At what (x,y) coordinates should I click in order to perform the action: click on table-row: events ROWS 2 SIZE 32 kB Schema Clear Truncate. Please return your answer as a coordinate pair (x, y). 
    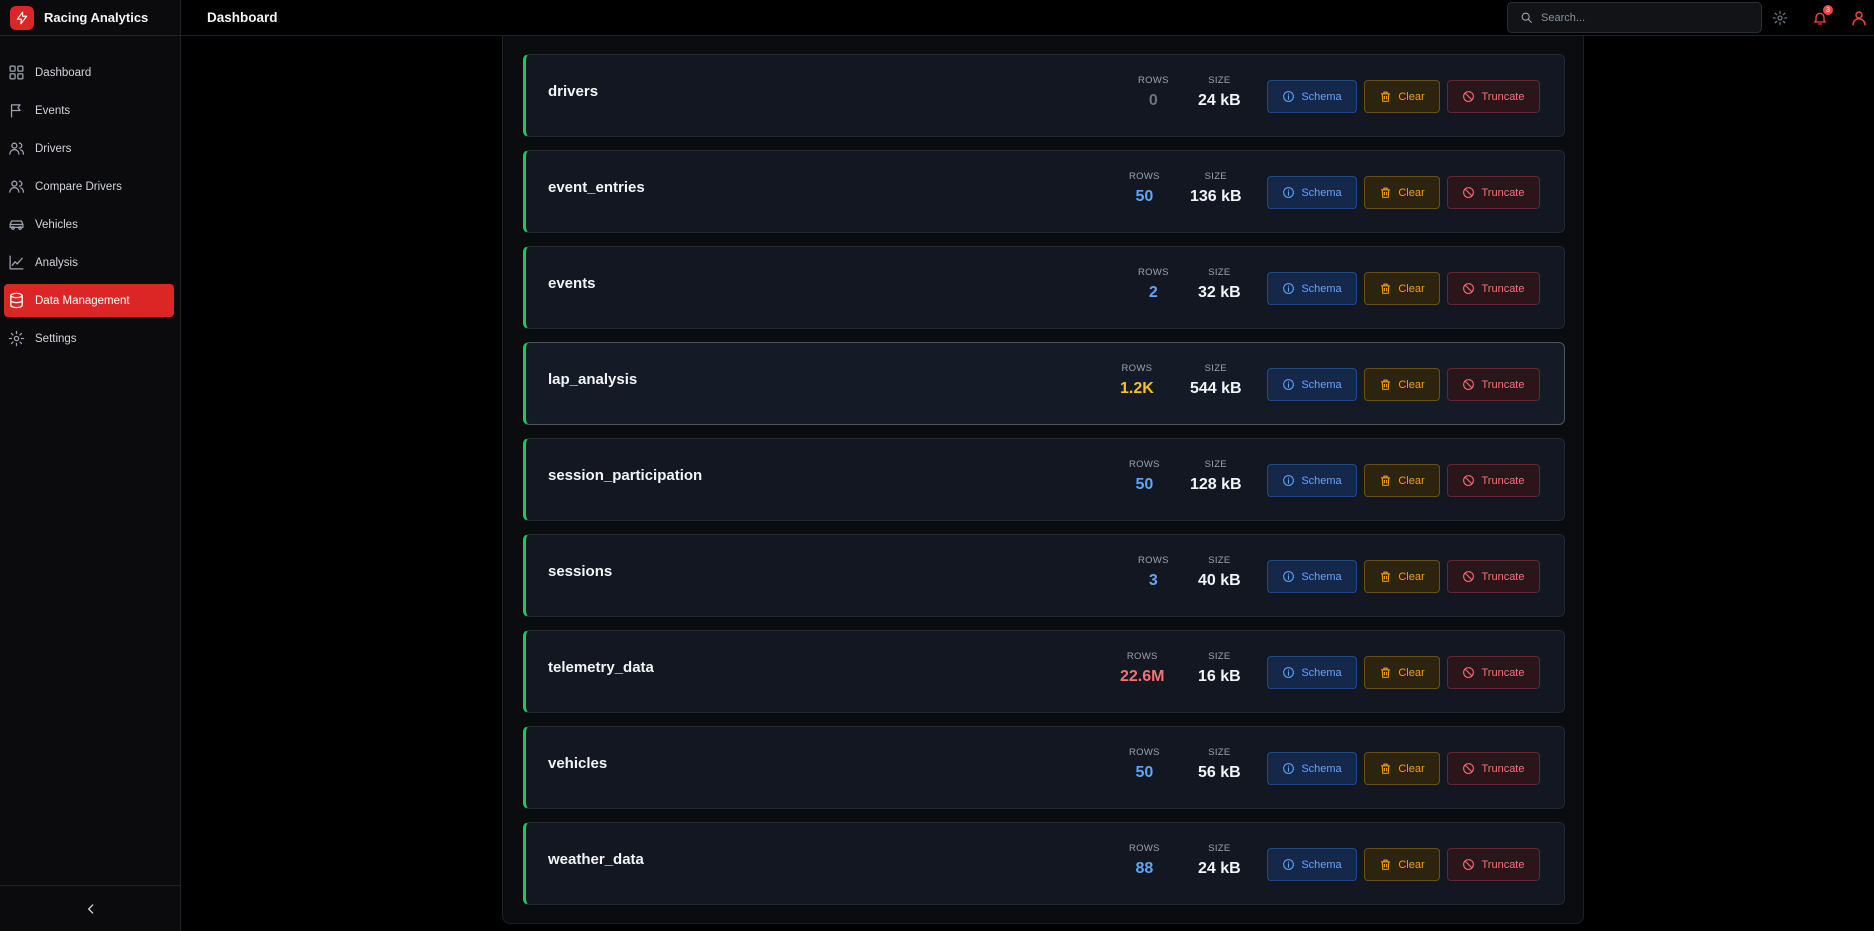
    Looking at the image, I should click on (1044, 287).